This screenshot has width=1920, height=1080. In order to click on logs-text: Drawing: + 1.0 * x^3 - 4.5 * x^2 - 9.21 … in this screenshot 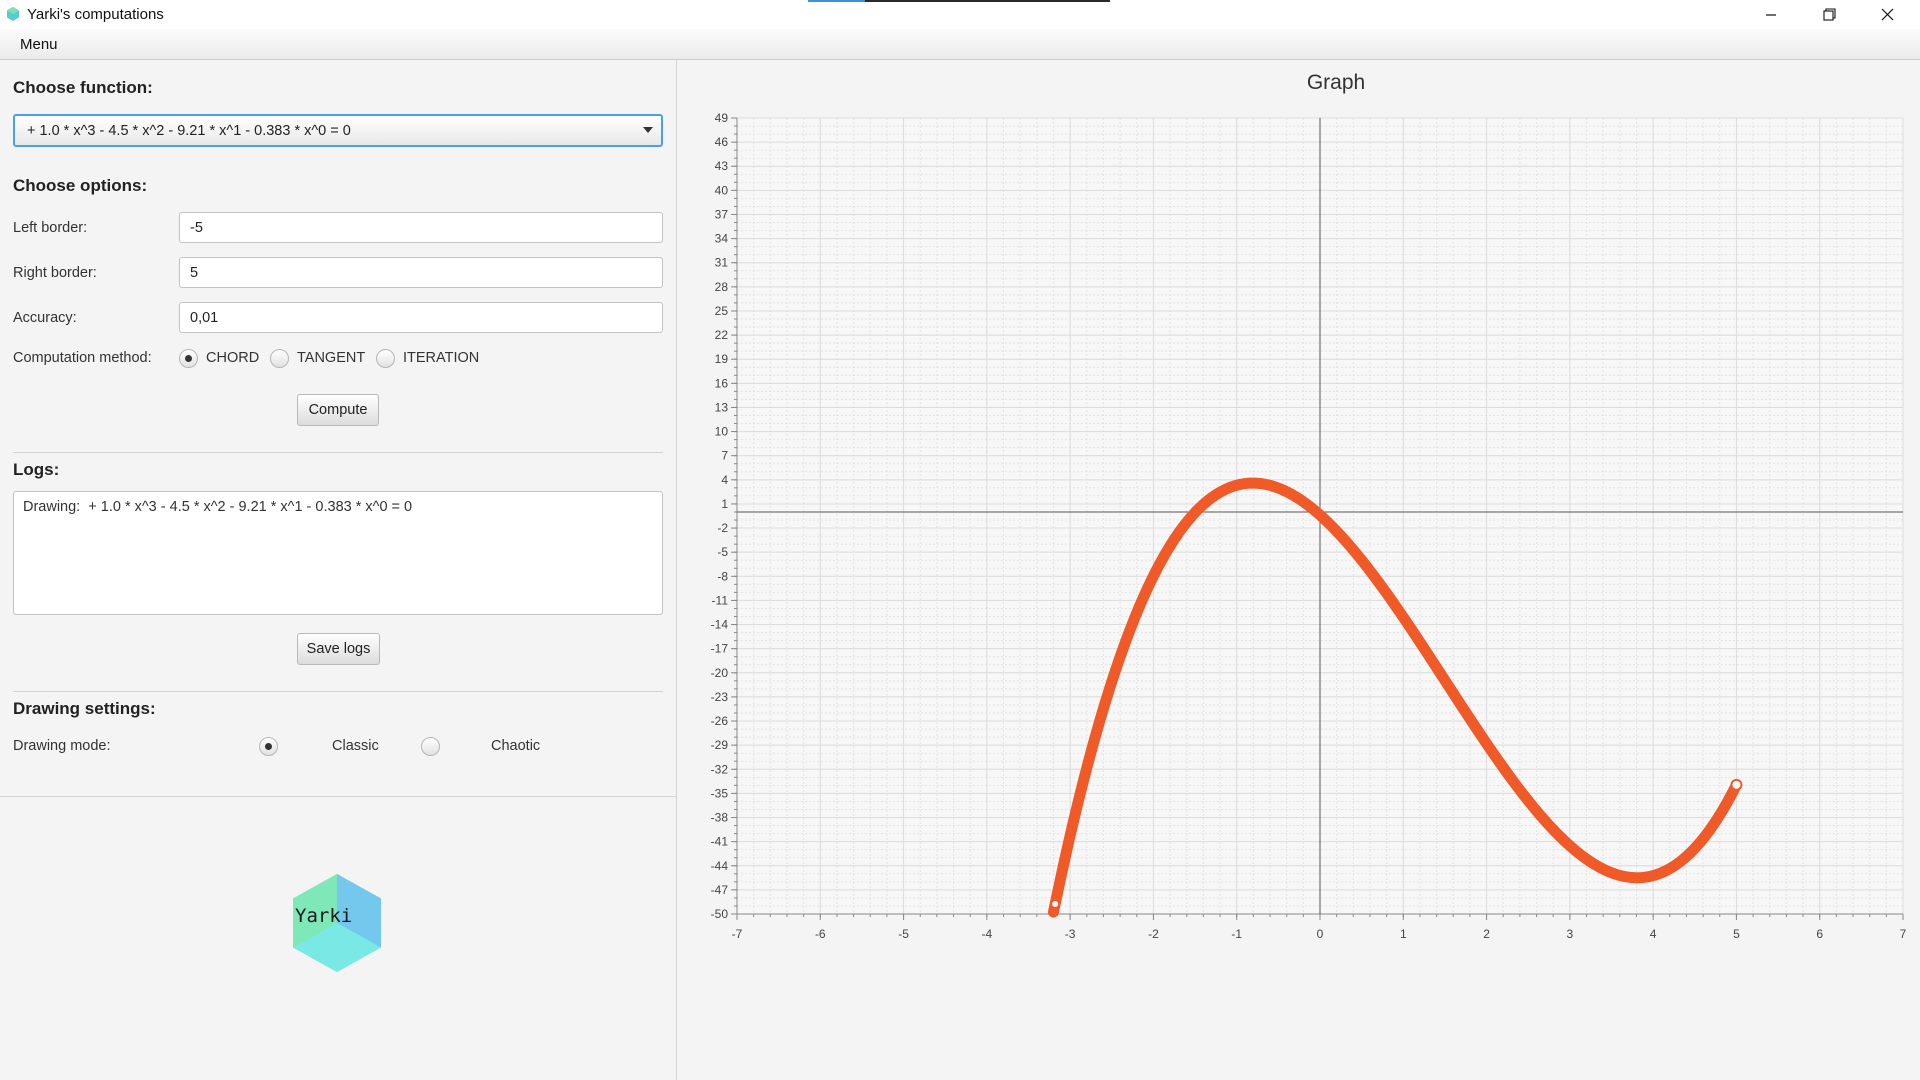, I will do `click(218, 507)`.